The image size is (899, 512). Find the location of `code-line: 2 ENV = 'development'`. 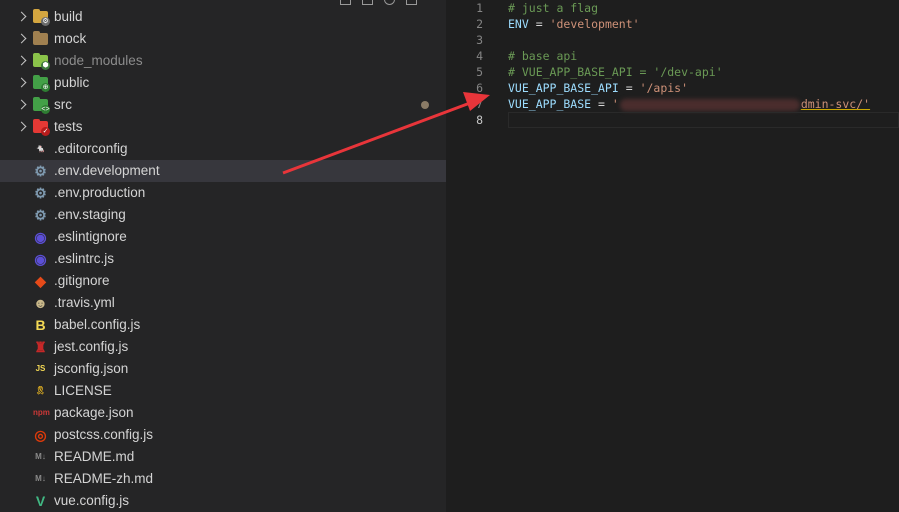

code-line: 2 ENV = 'development' is located at coordinates (672, 24).